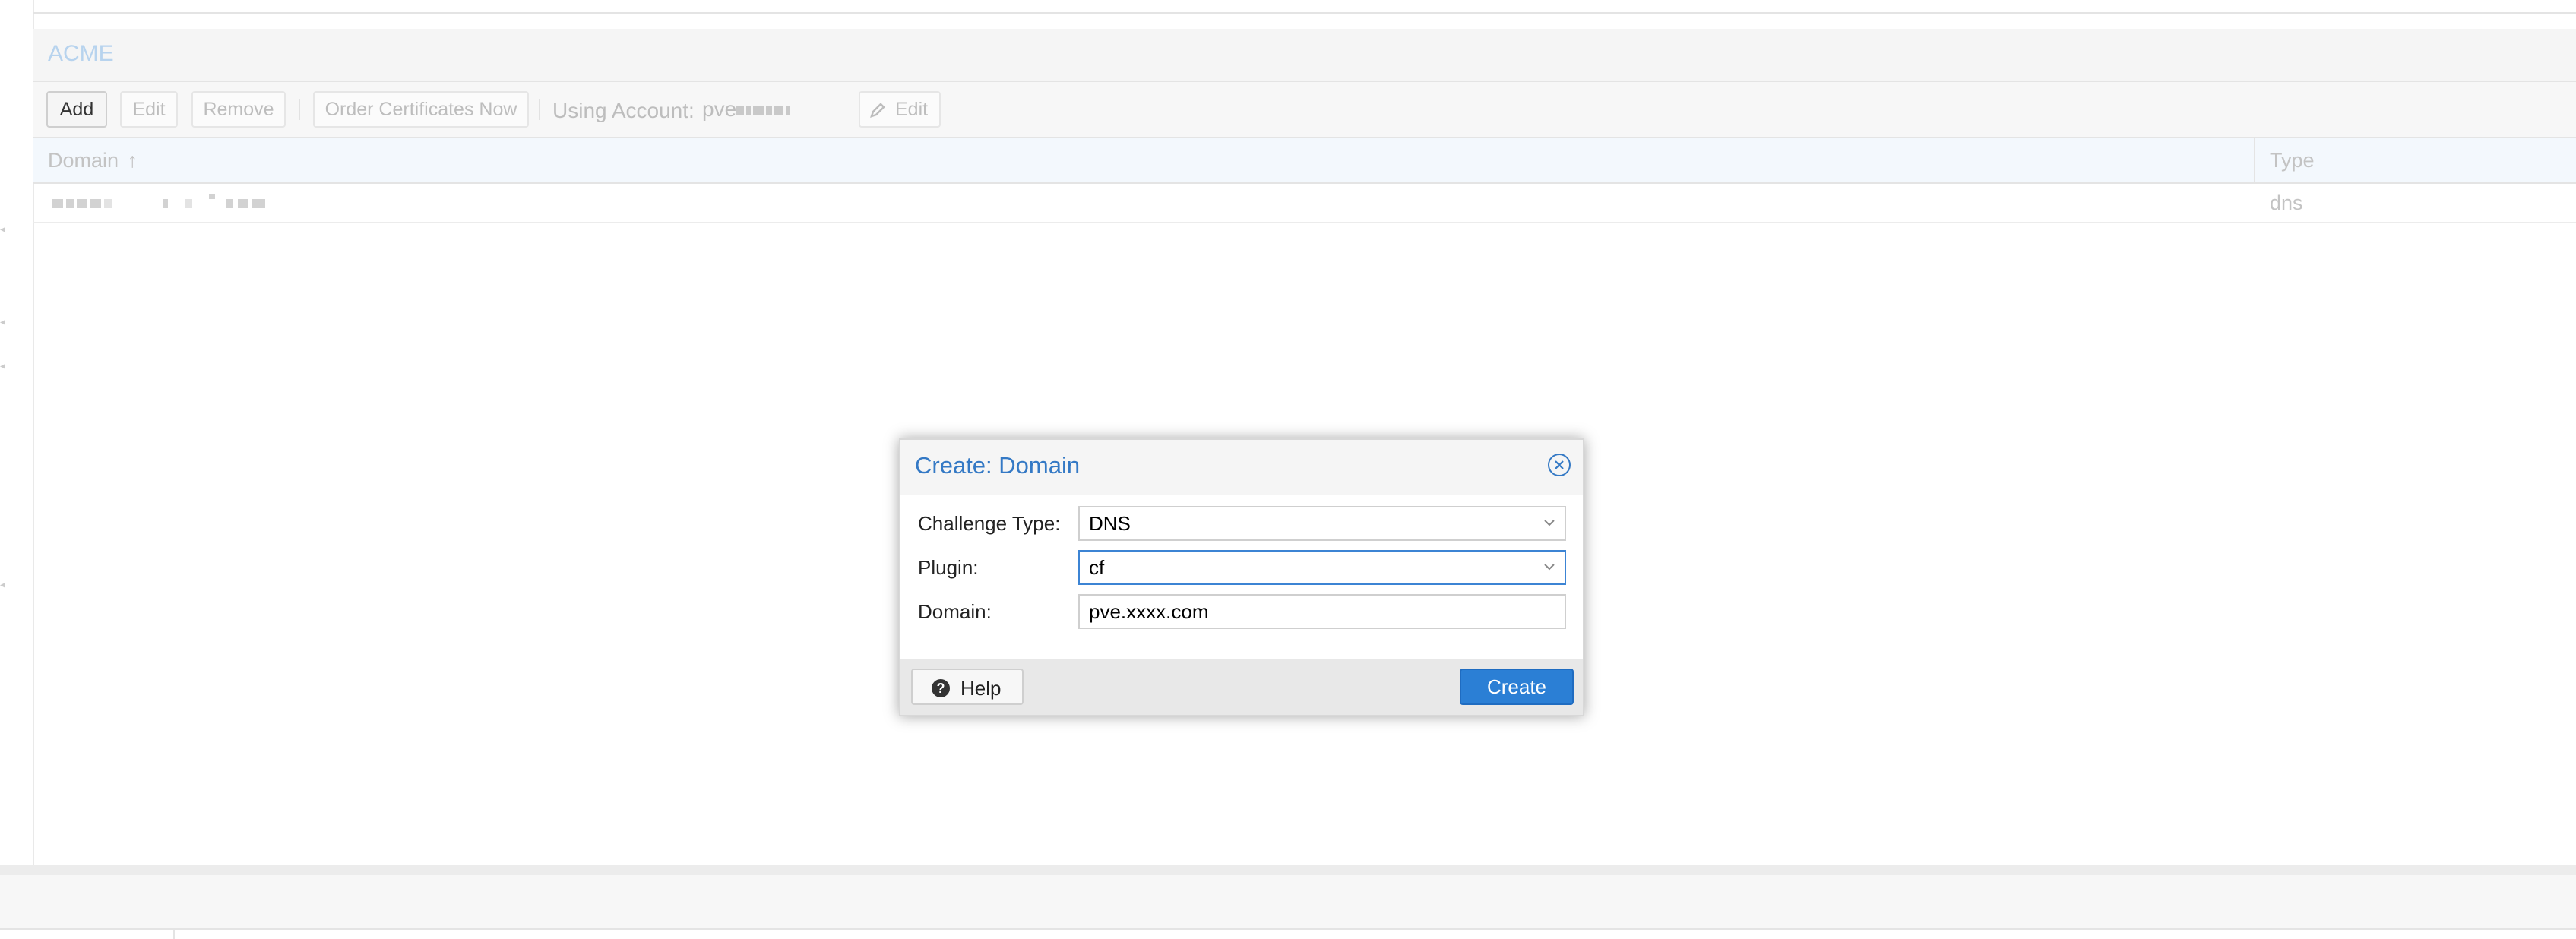 This screenshot has height=939, width=2576. What do you see at coordinates (989, 523) in the screenshot?
I see `challenge-type-label: Challenge Type:` at bounding box center [989, 523].